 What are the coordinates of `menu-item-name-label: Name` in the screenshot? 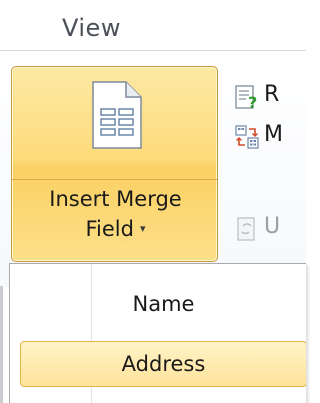 It's located at (163, 304).